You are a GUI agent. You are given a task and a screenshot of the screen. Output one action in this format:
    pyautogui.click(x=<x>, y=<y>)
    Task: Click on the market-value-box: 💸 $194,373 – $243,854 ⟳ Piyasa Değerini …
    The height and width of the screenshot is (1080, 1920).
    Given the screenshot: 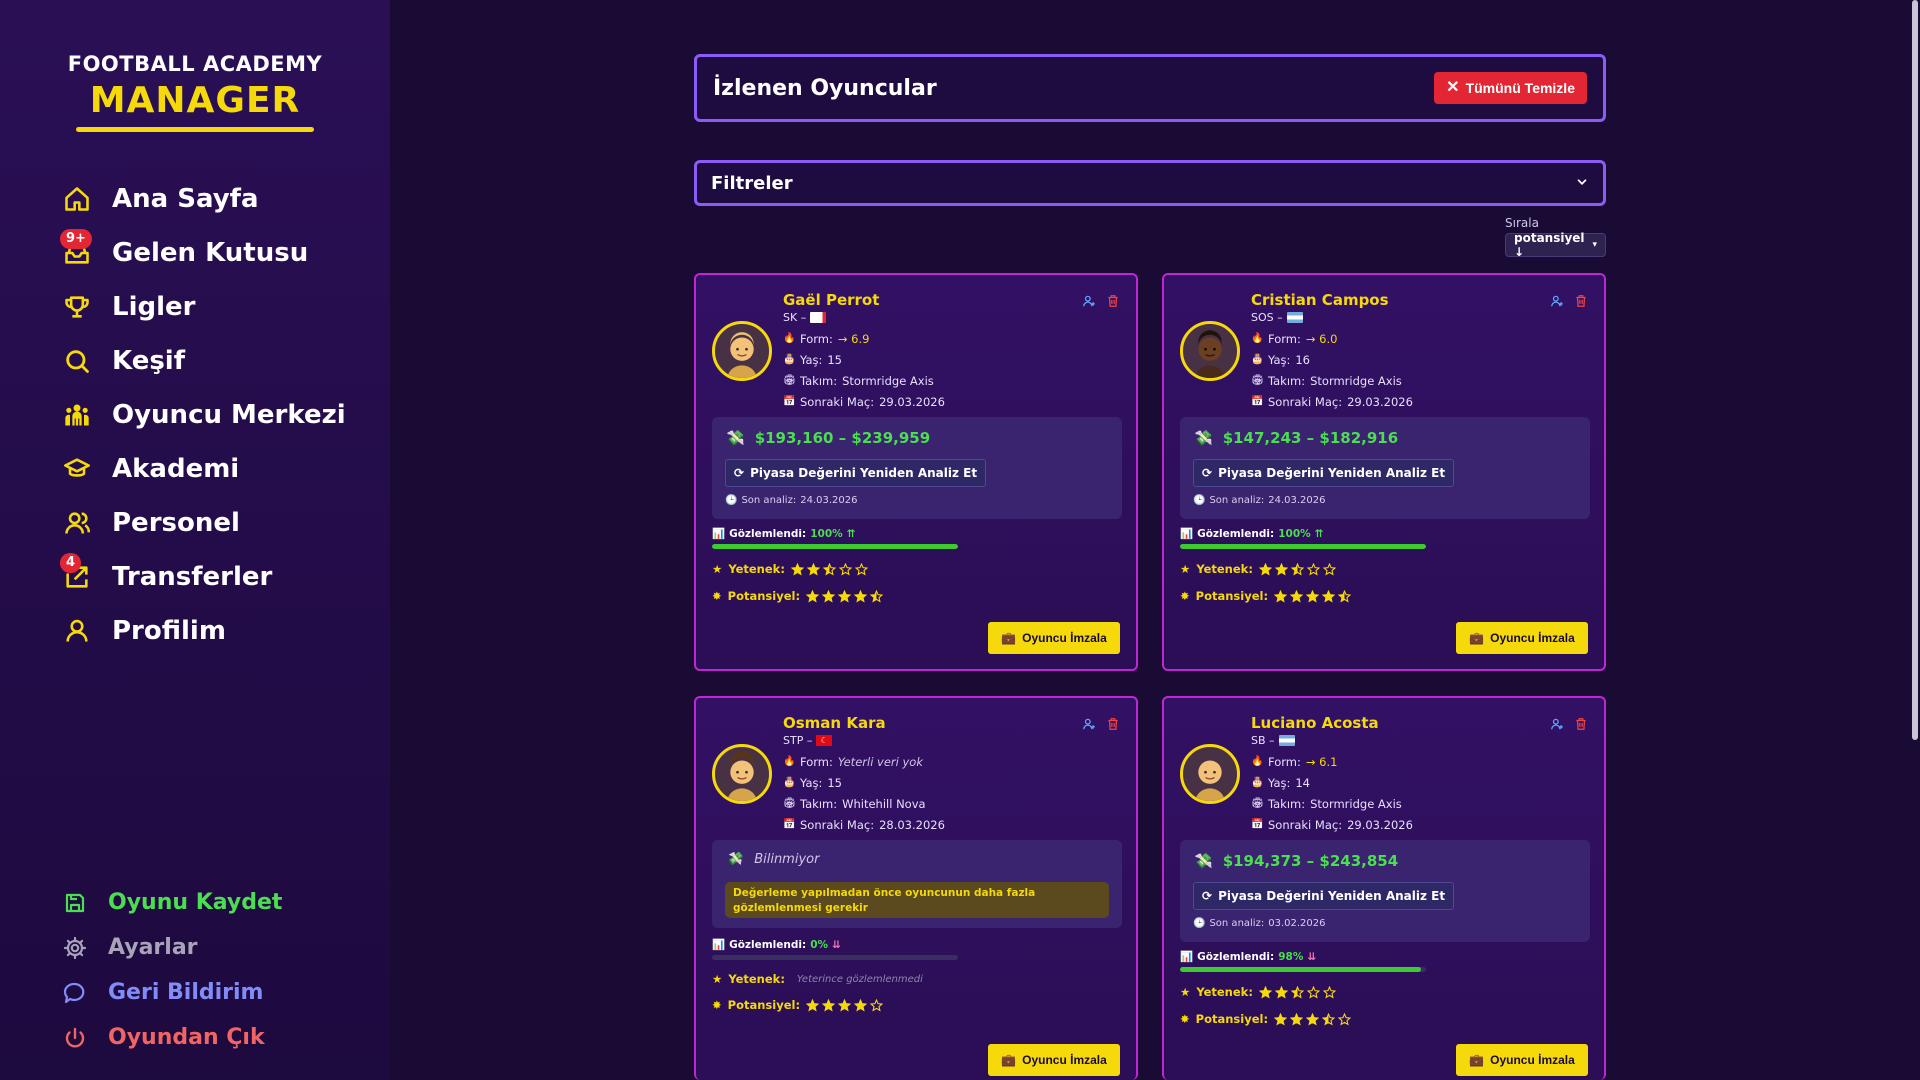 What is the action you would take?
    pyautogui.click(x=1385, y=891)
    